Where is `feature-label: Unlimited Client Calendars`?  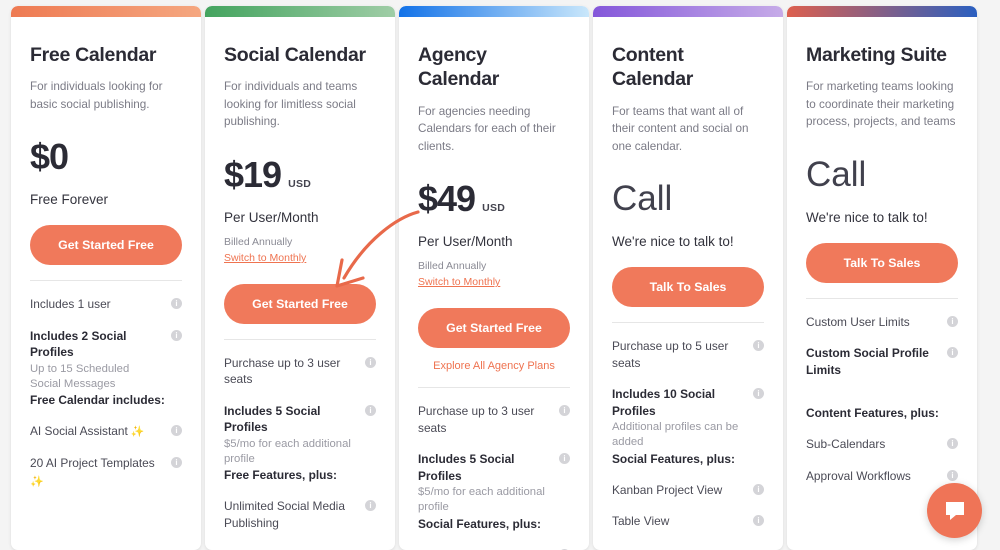 feature-label: Unlimited Client Calendars is located at coordinates (483, 548).